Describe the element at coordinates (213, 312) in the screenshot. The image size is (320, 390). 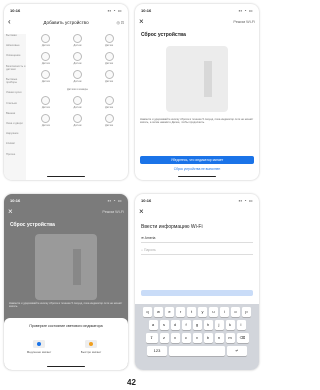
I see `key: u` at that location.